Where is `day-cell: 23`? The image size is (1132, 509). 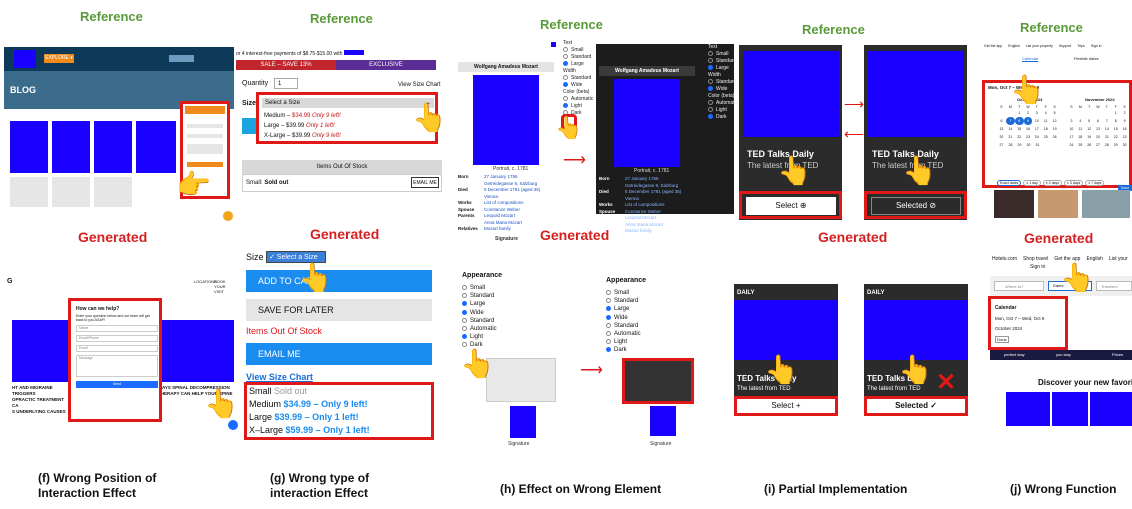 day-cell: 23 is located at coordinates (1028, 137).